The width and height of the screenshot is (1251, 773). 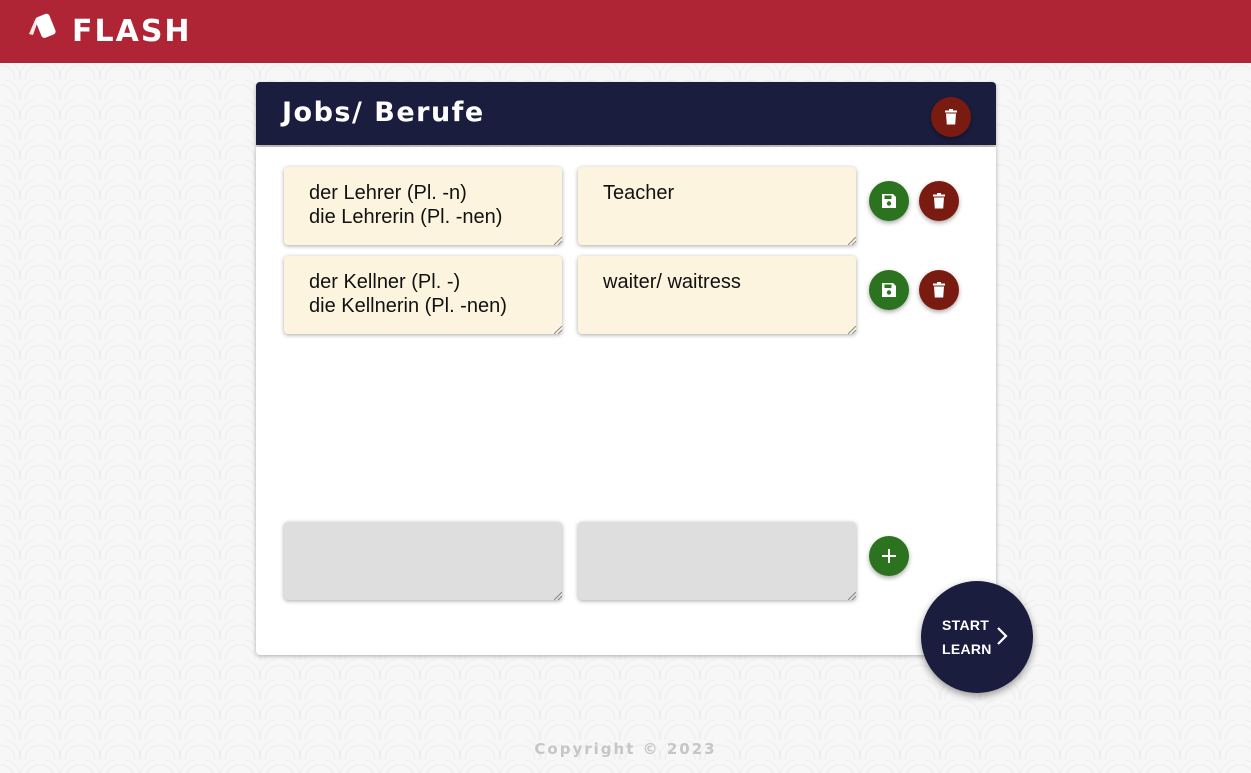 I want to click on delete-deck-button, so click(x=951, y=117).